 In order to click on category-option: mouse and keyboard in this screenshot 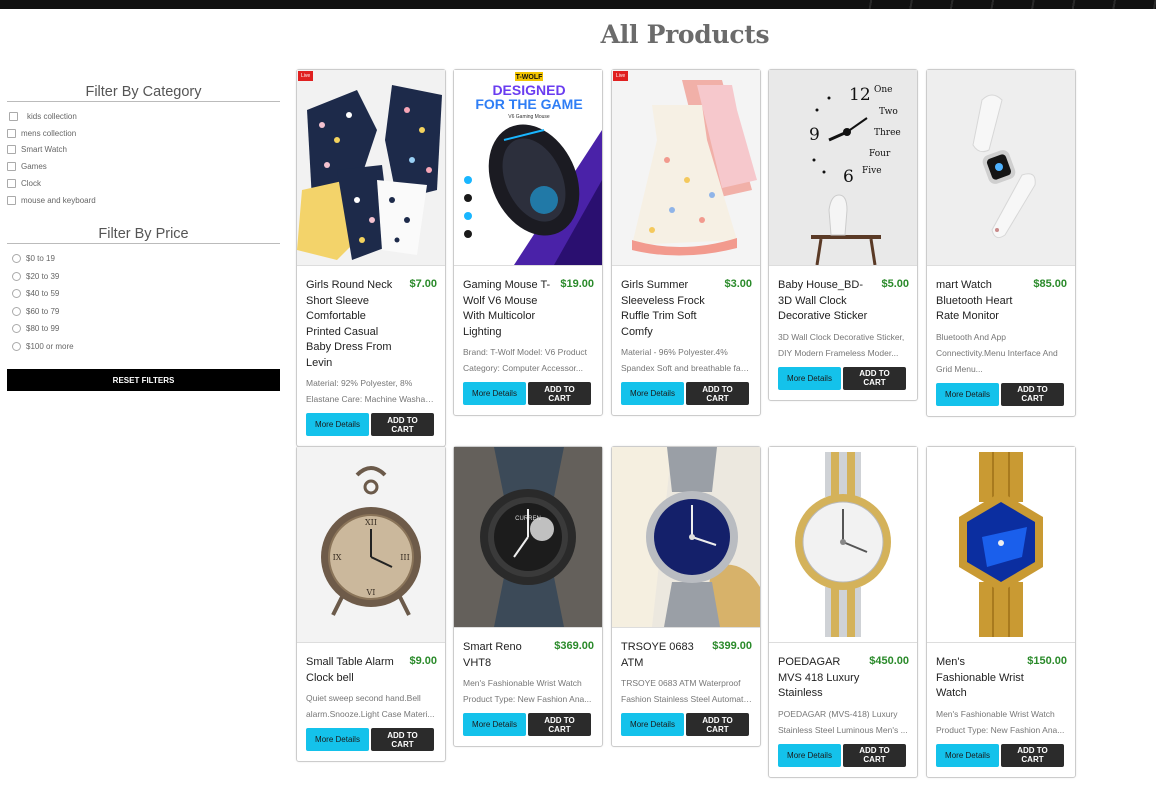, I will do `click(143, 200)`.